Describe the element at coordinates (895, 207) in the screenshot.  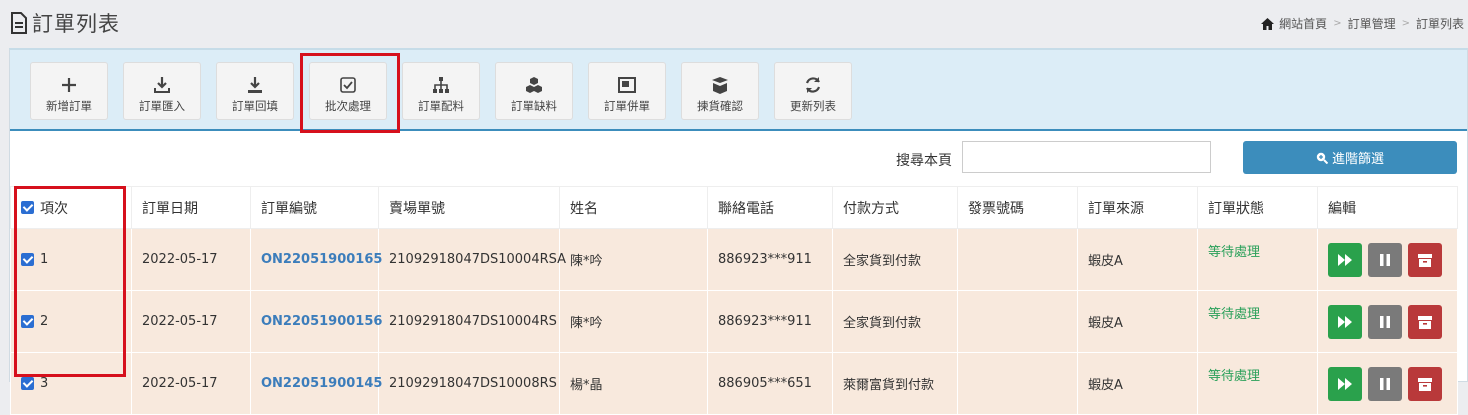
I see `header-payment: 付款方式` at that location.